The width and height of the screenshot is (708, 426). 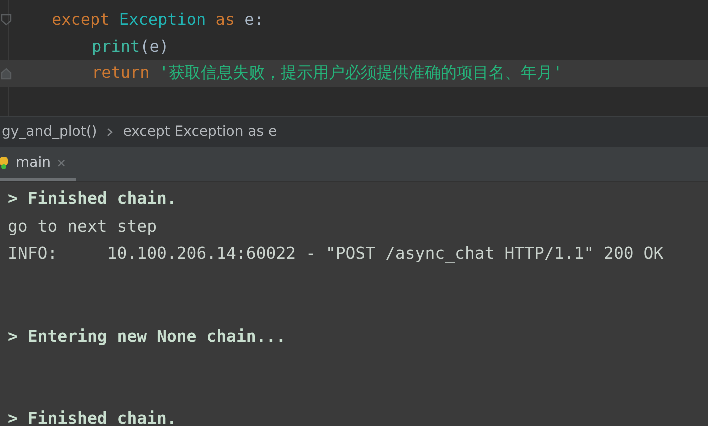 What do you see at coordinates (336, 254) in the screenshot?
I see `console-line: INFO: 10.100.206.14:60022 - "POST /async_chat HTTP/1.1" 200 OK` at bounding box center [336, 254].